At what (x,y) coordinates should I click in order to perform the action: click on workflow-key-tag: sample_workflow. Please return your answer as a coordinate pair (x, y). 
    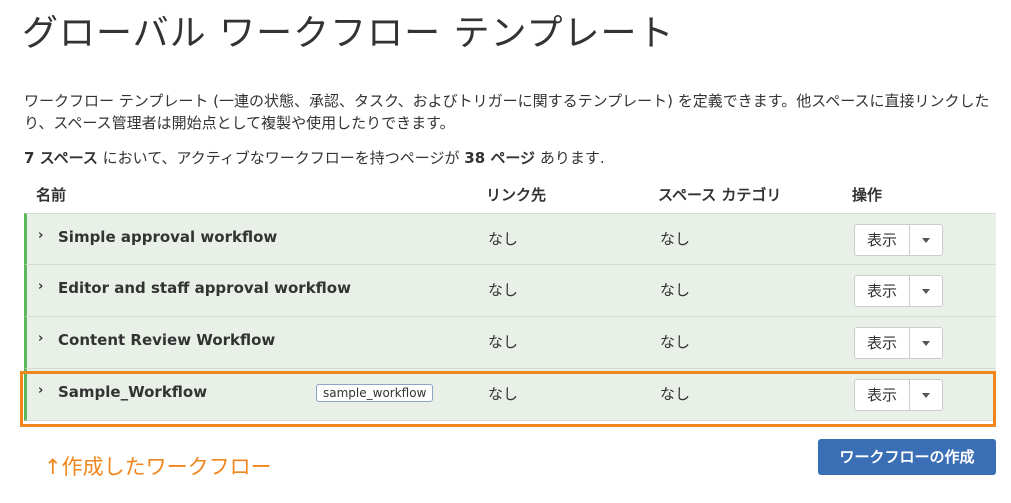
    Looking at the image, I should click on (375, 393).